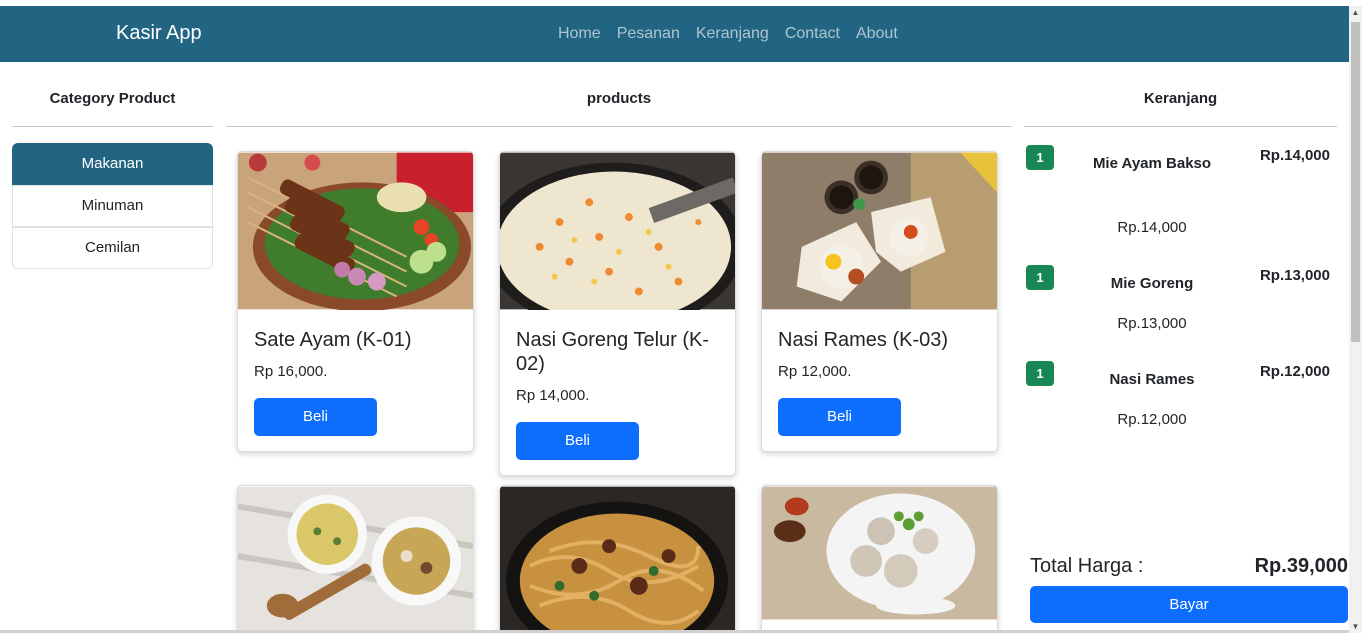  Describe the element at coordinates (1355, 626) in the screenshot. I see `scroll-down-arrow-icon: ▼` at that location.